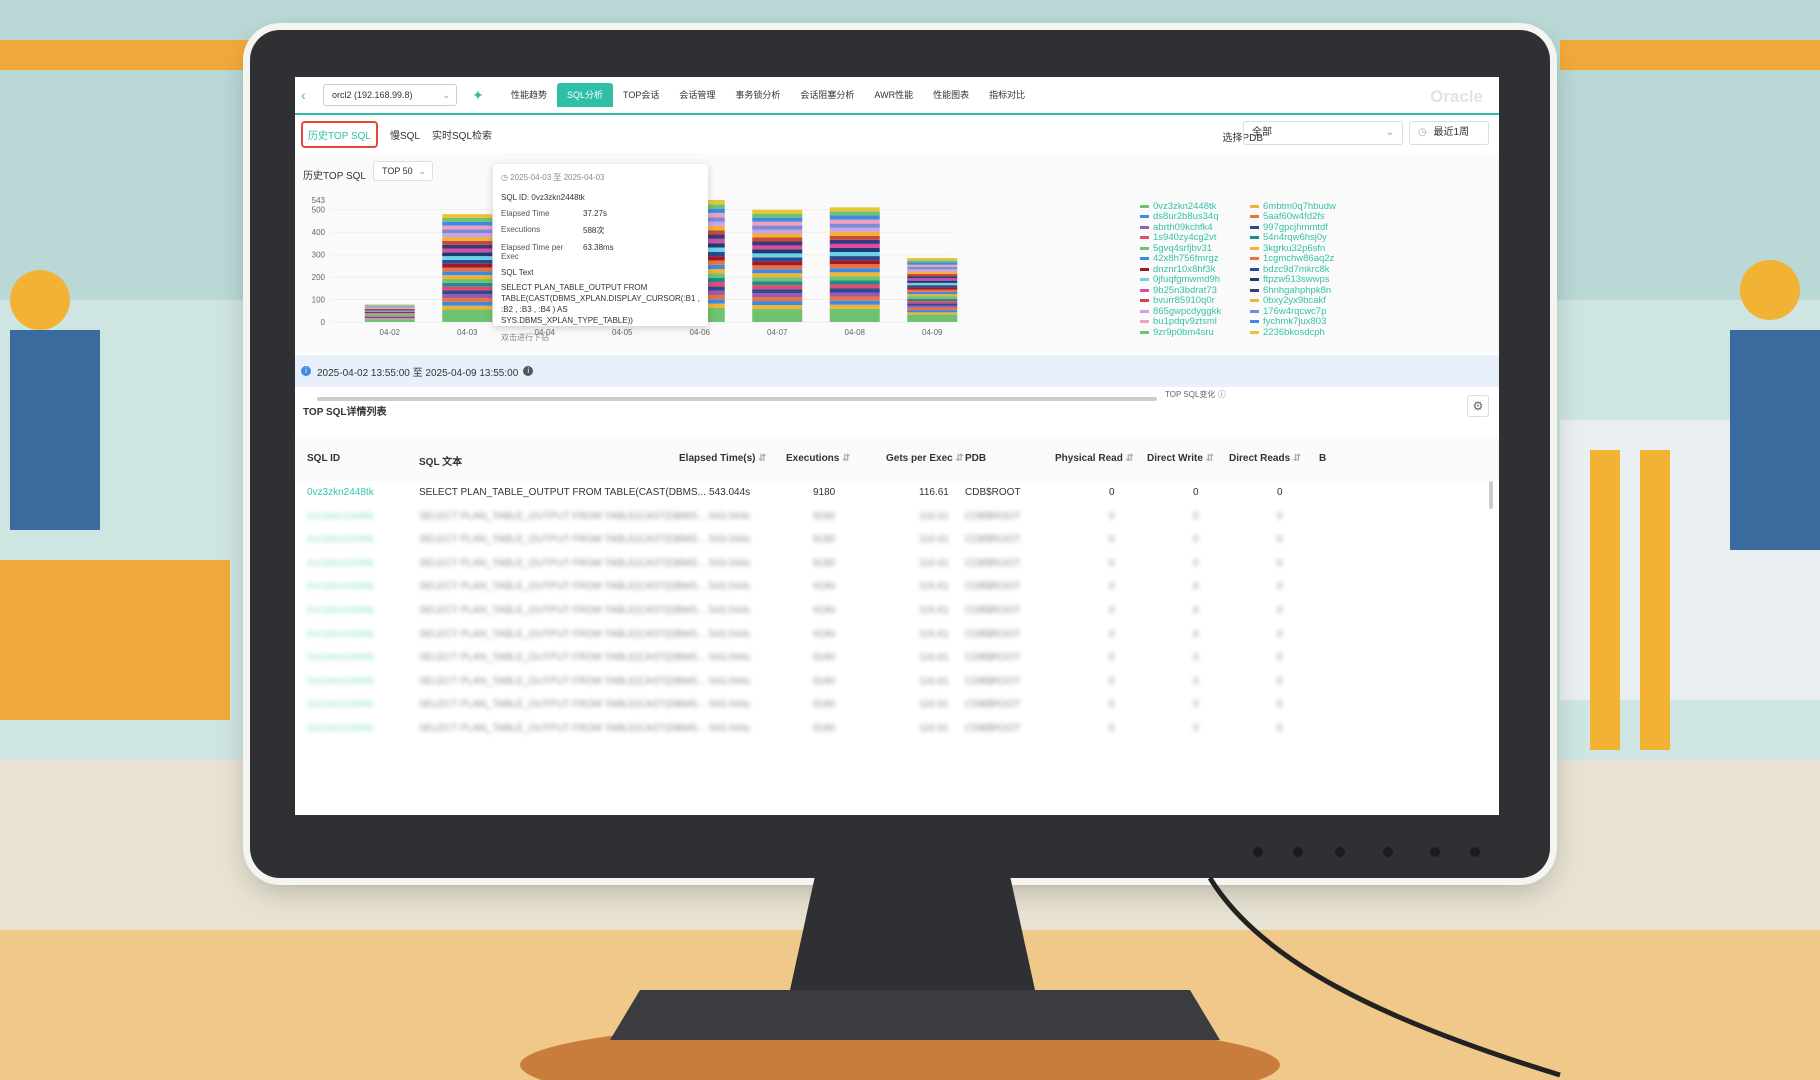 The image size is (1820, 1080). Describe the element at coordinates (1300, 321) in the screenshot. I see `legend-item: fychmk7jux803` at that location.